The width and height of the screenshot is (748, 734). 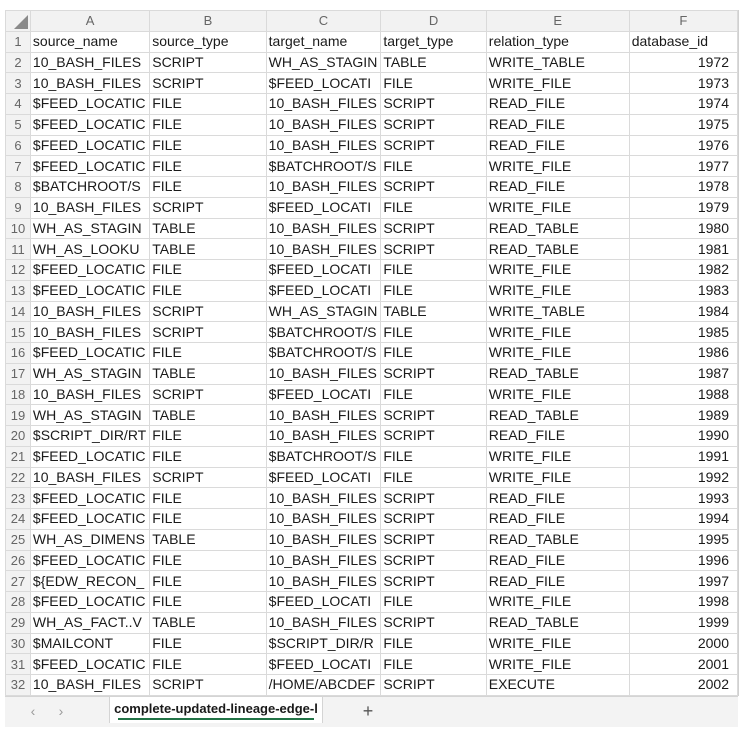 I want to click on cell-a9: 10_BASH_FILES, so click(x=90, y=207).